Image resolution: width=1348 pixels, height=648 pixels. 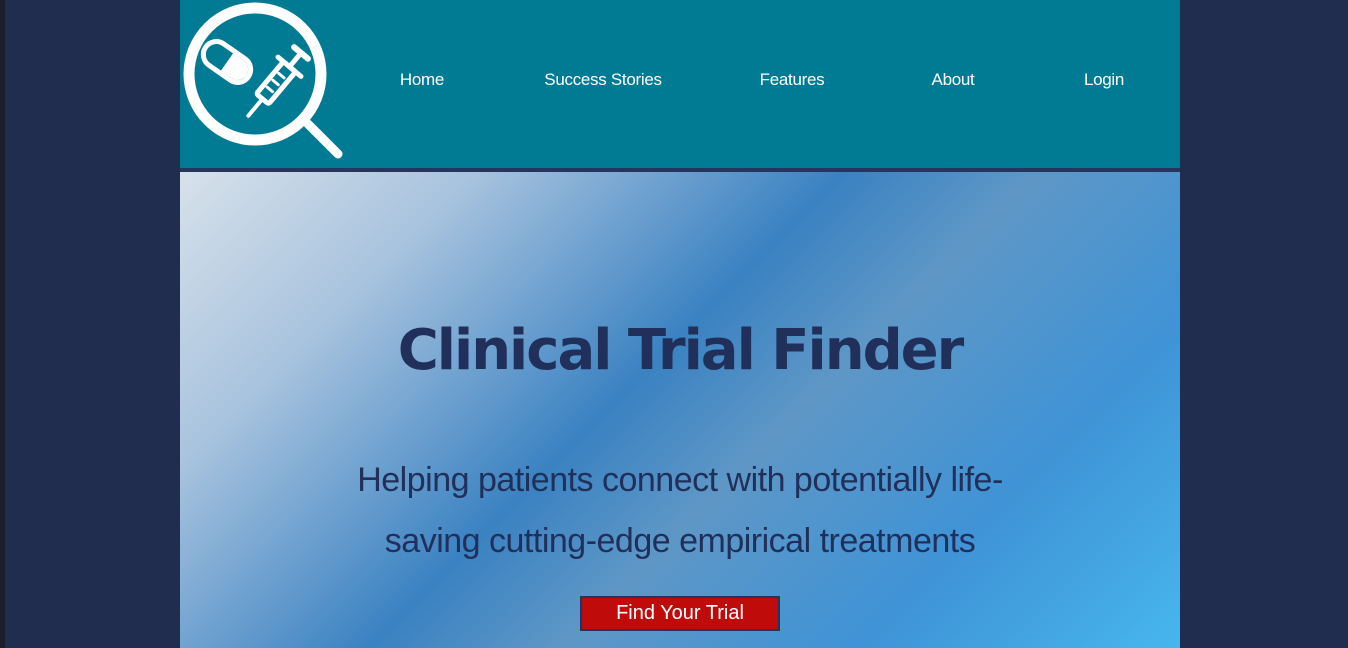 I want to click on window-edge-strip, so click(x=2, y=324).